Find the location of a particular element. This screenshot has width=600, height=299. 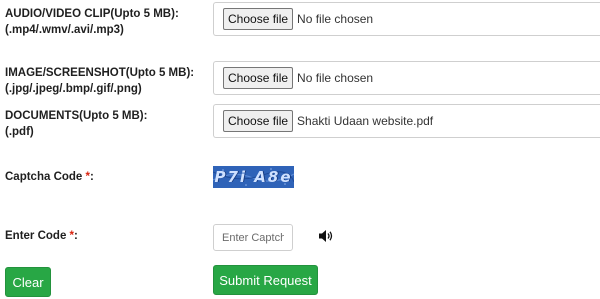

enter-code-label: Enter Code *: is located at coordinates (41, 236).